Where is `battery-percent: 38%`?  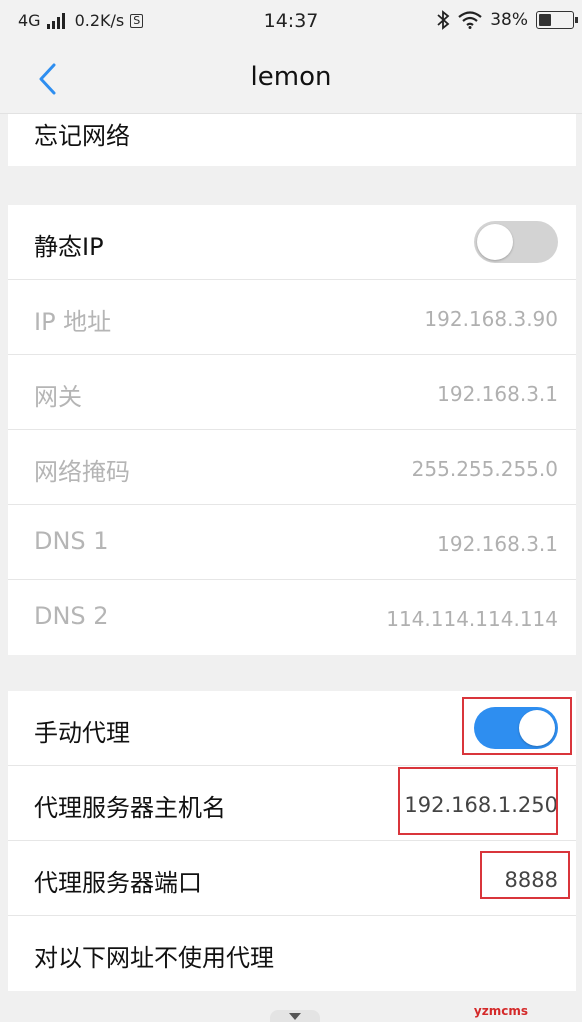
battery-percent: 38% is located at coordinates (509, 20).